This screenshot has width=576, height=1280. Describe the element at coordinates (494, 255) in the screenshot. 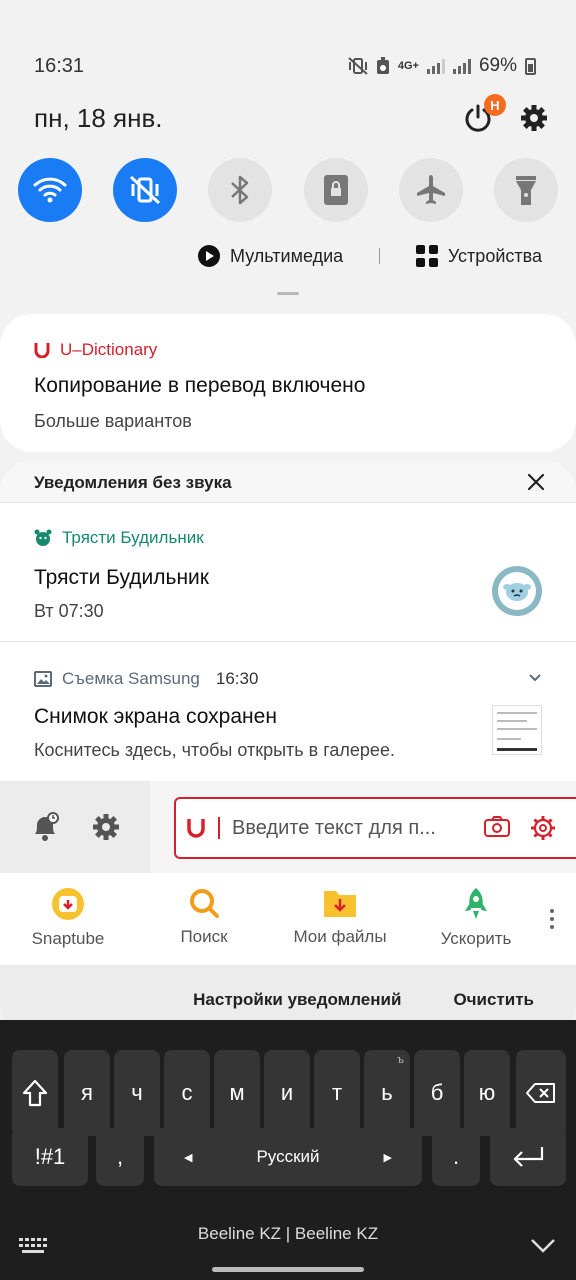

I see `devices-label: Устройства` at that location.